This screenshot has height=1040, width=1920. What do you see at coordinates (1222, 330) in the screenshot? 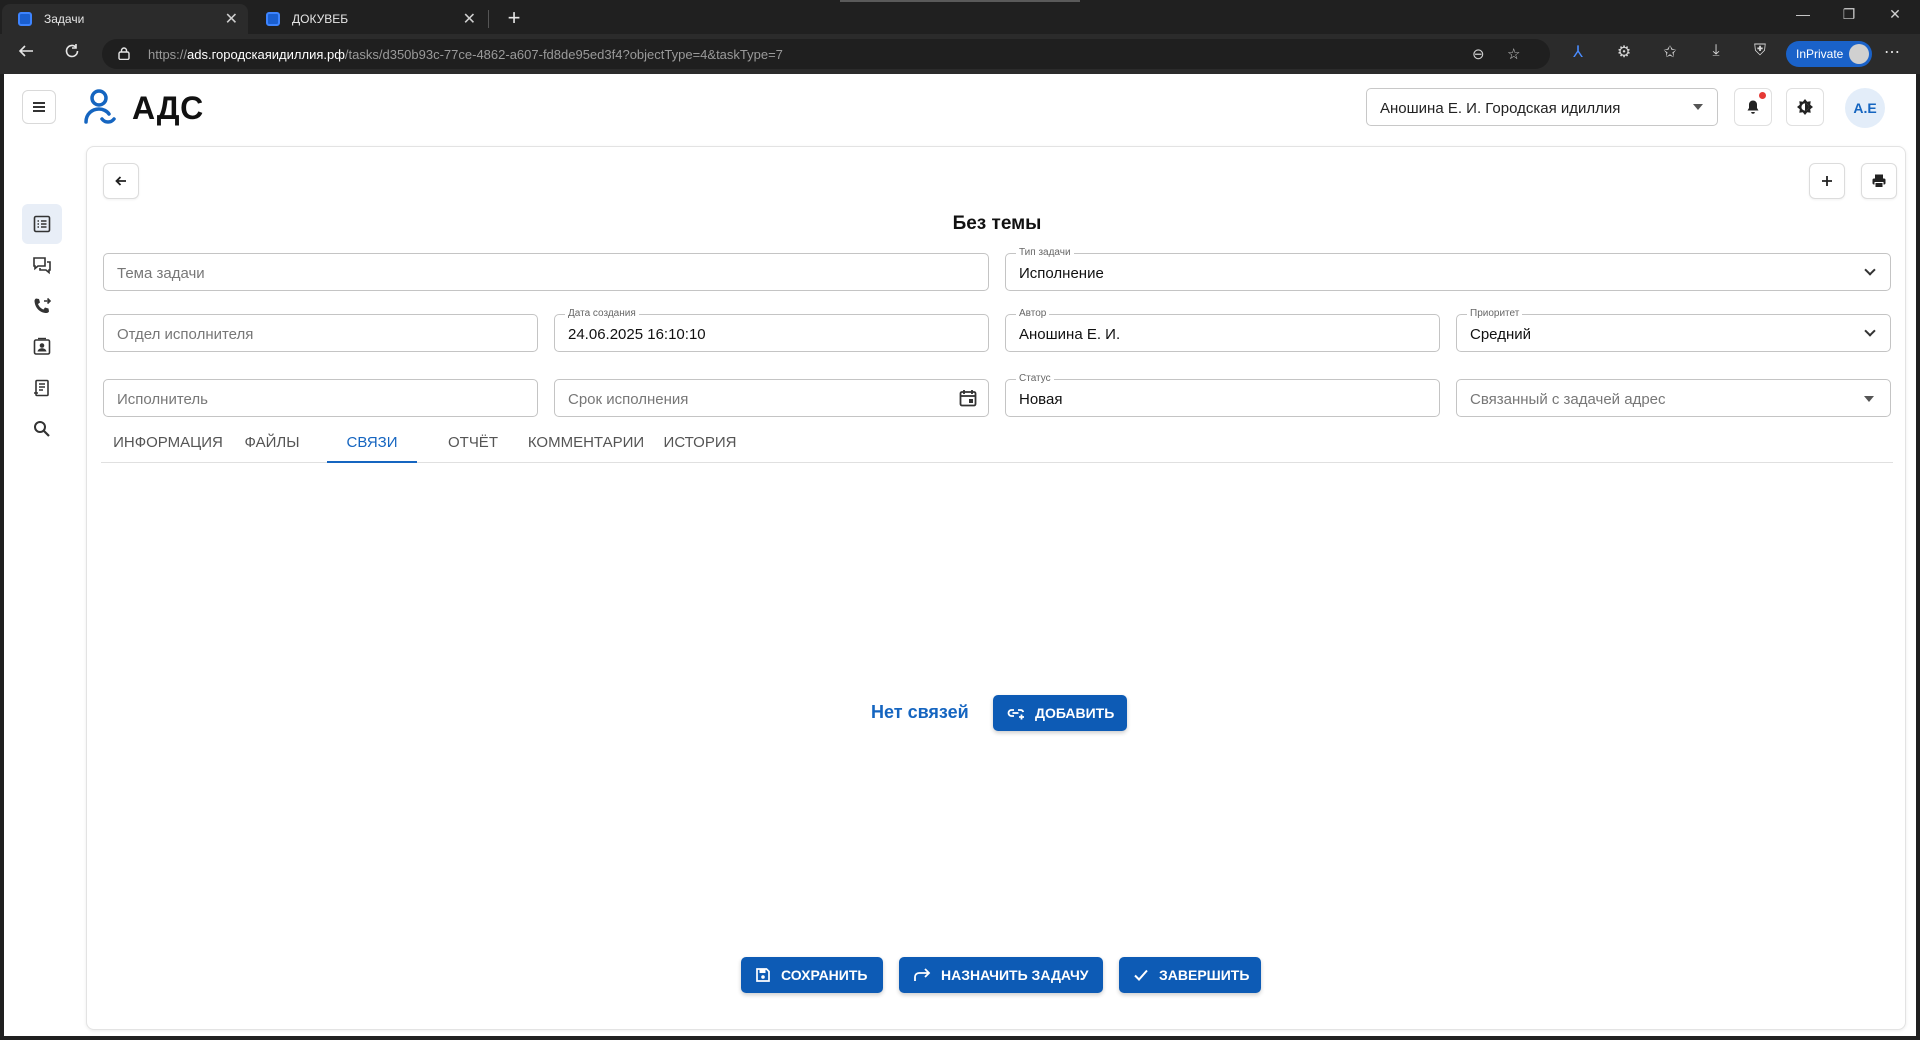
I see `author-field: Автор Аношина Е. И.` at bounding box center [1222, 330].